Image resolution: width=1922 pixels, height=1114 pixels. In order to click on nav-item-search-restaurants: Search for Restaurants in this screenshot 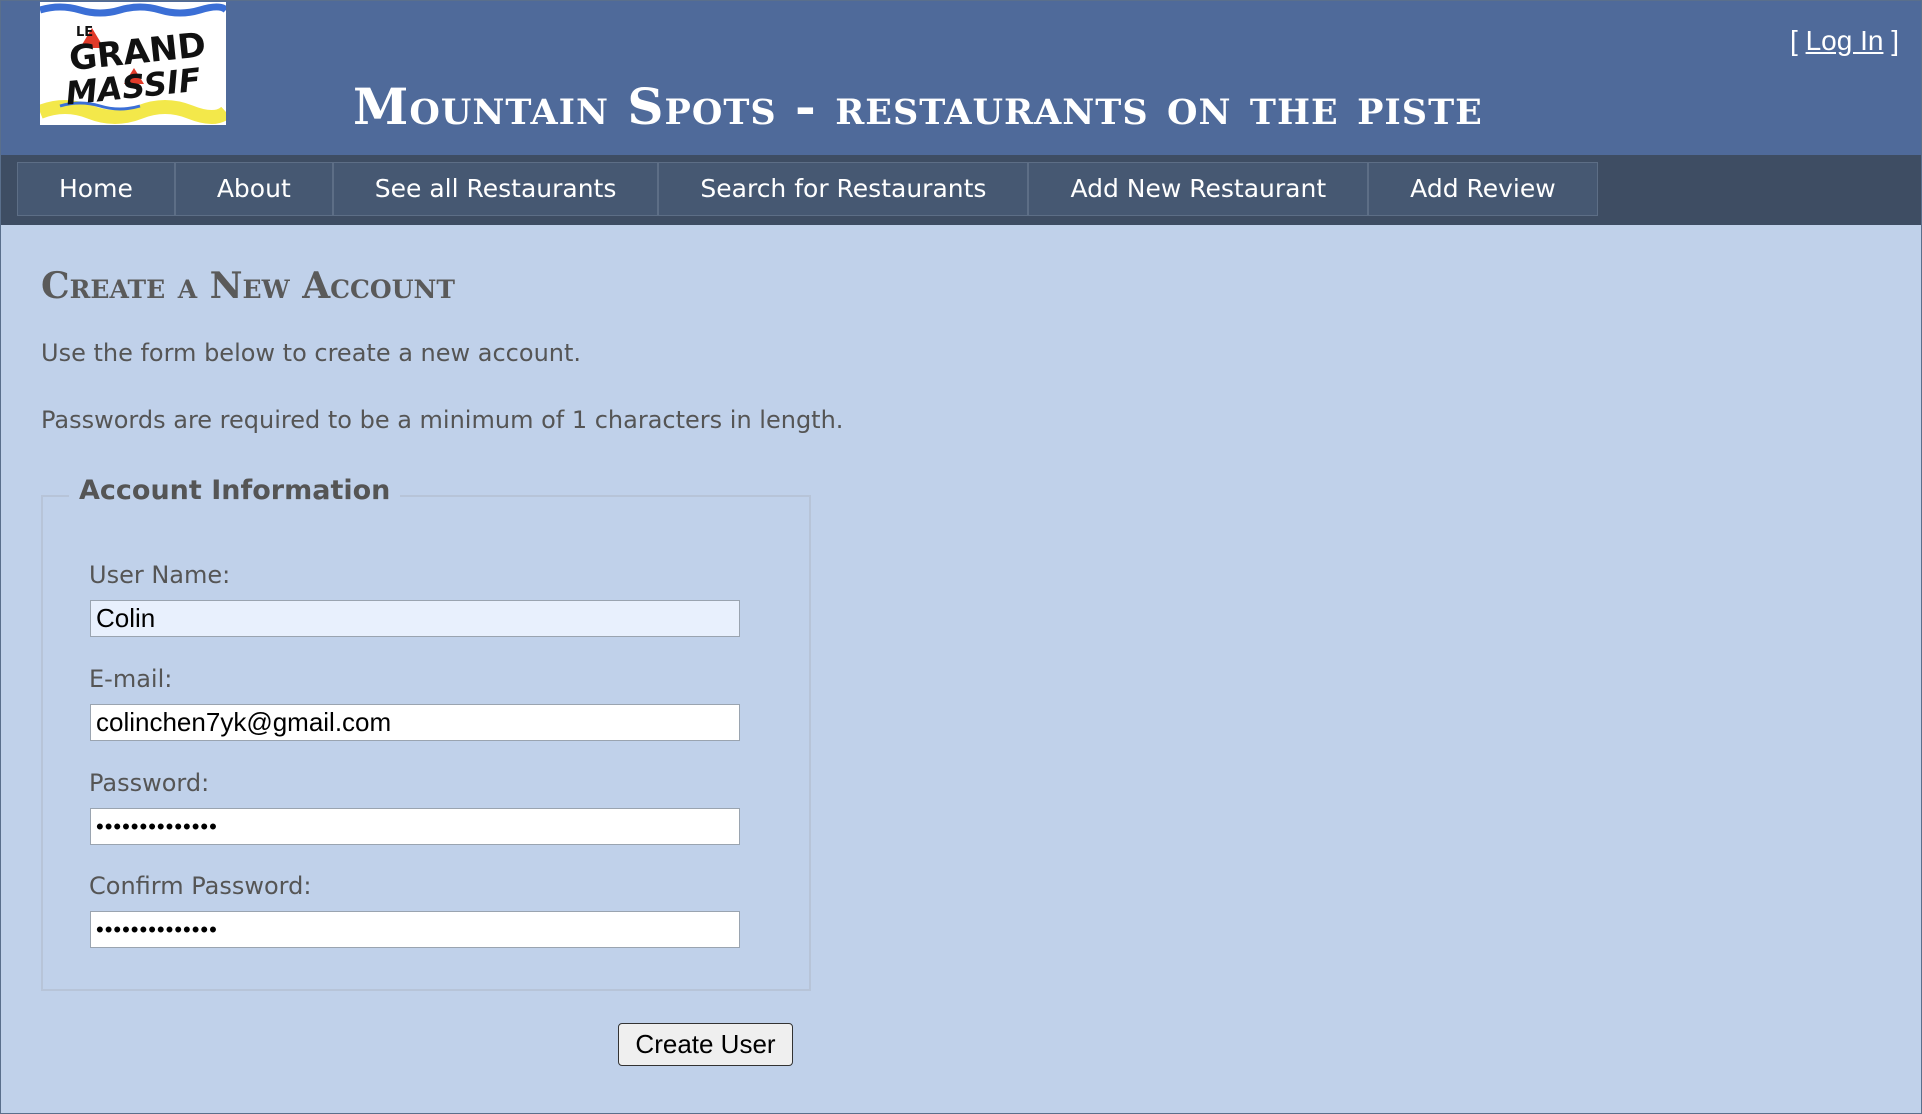, I will do `click(843, 189)`.